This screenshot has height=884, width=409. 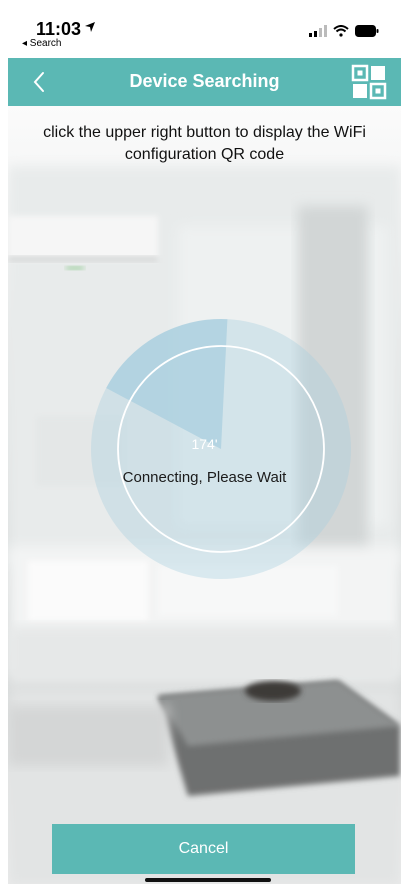 What do you see at coordinates (318, 33) in the screenshot?
I see `signal-icon` at bounding box center [318, 33].